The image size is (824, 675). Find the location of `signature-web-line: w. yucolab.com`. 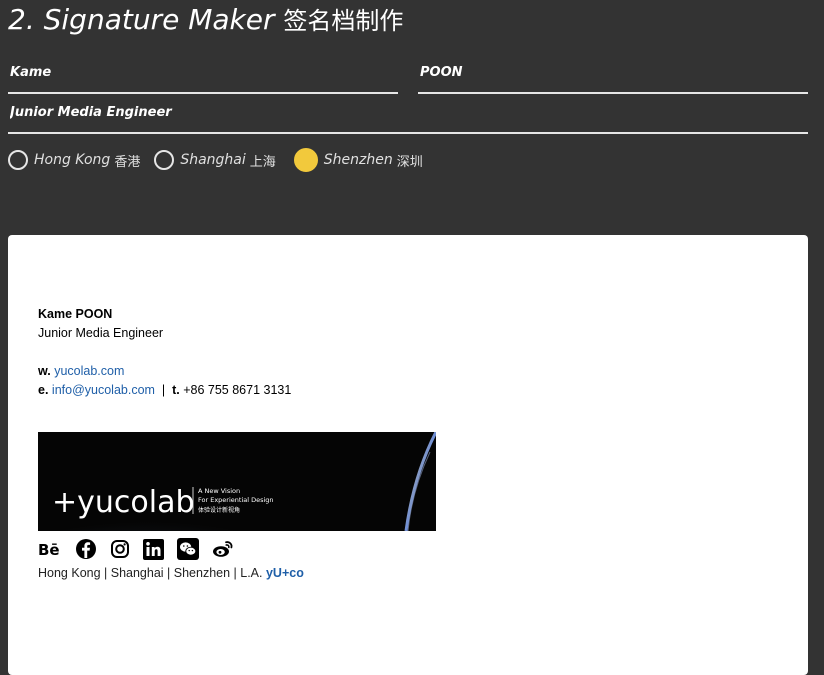

signature-web-line: w. yucolab.com is located at coordinates (164, 371).